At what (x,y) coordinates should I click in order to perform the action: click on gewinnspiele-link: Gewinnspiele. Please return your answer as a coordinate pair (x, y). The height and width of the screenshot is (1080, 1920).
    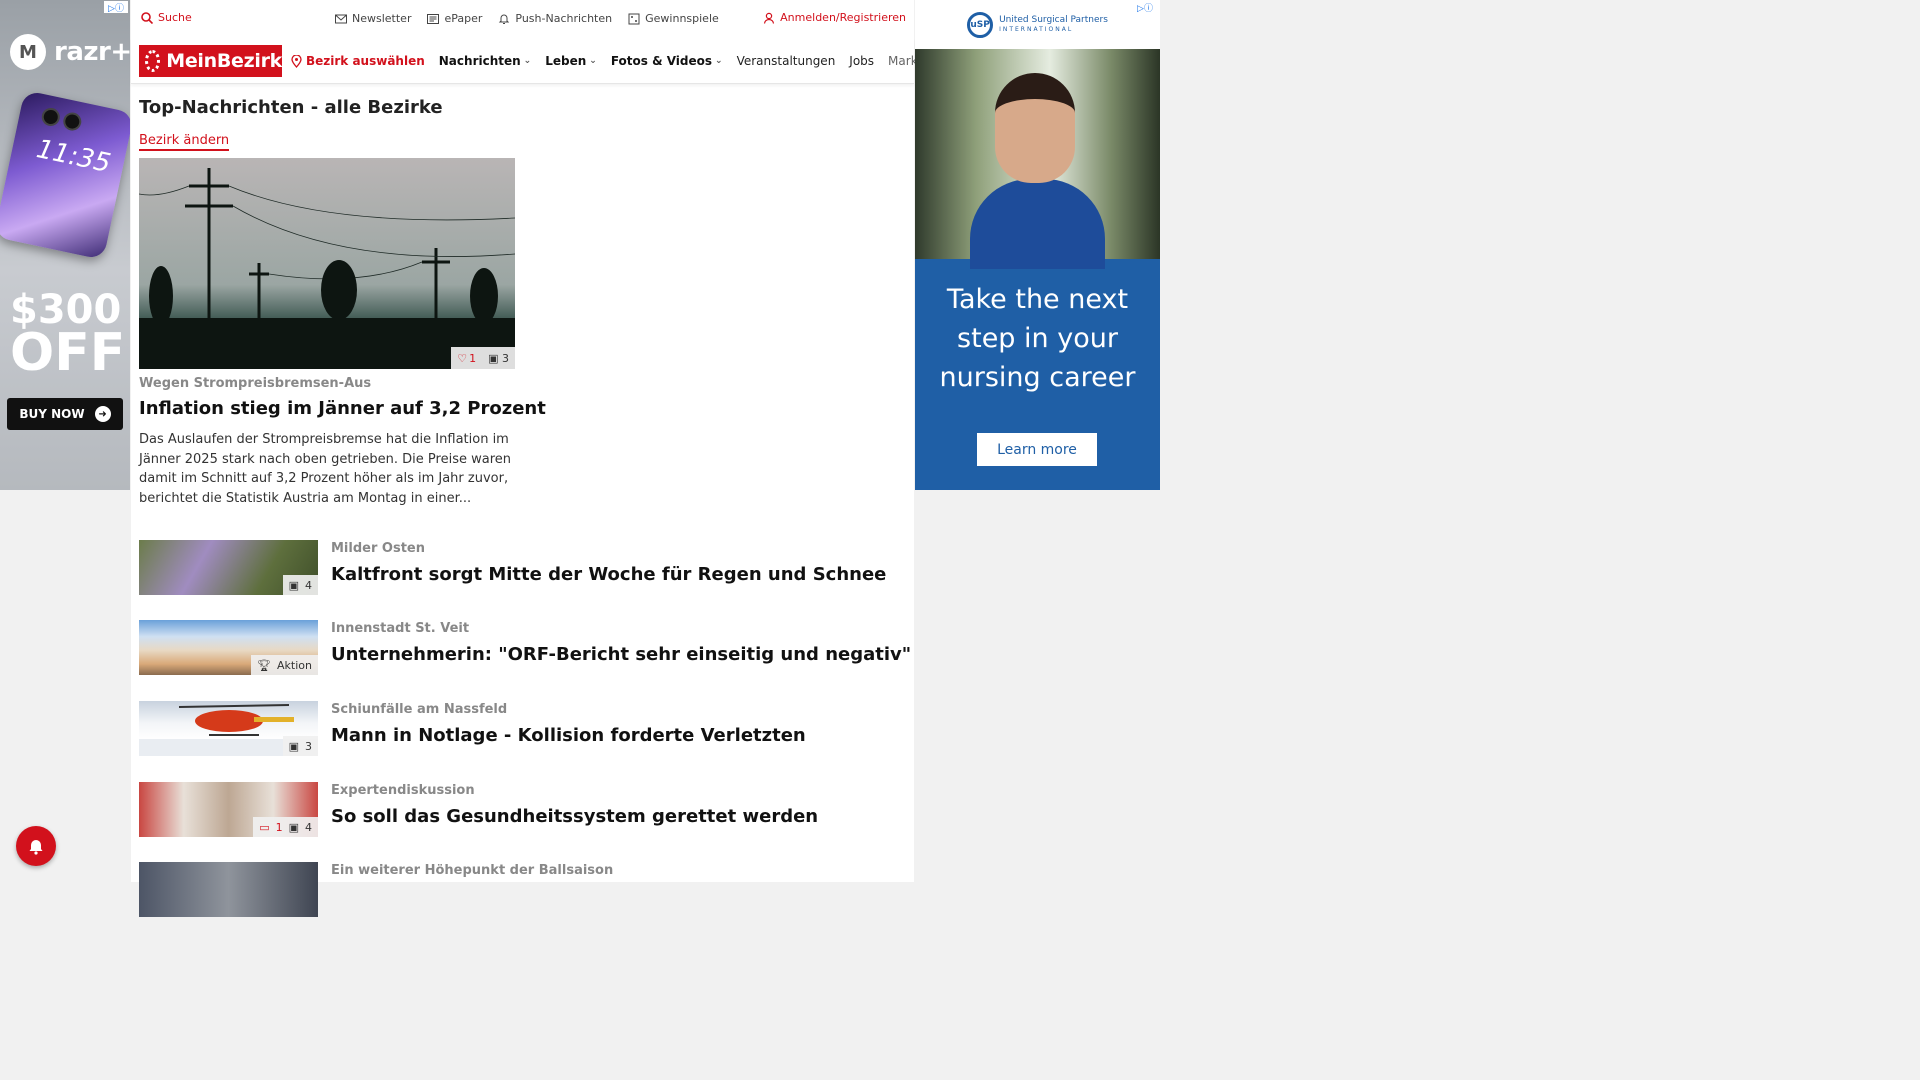
    Looking at the image, I should click on (673, 18).